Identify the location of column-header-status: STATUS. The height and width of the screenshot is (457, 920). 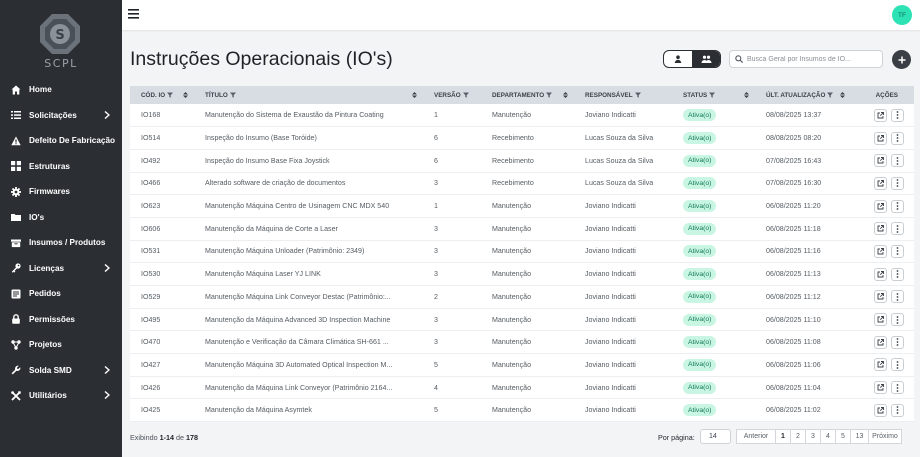
(713, 95).